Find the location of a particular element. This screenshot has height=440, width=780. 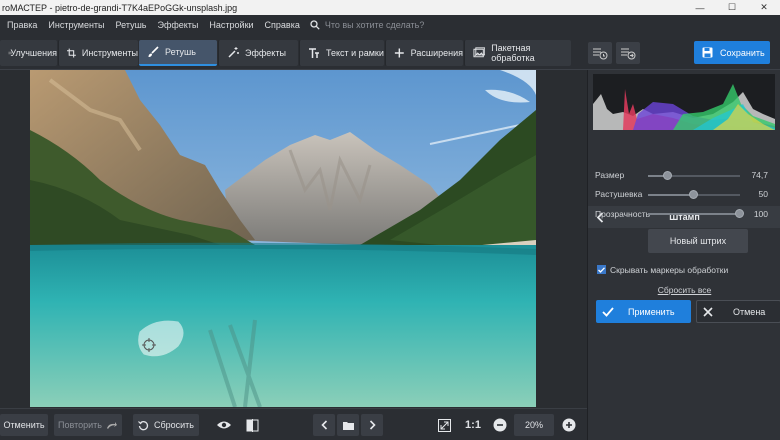

crop-icon is located at coordinates (71, 53).